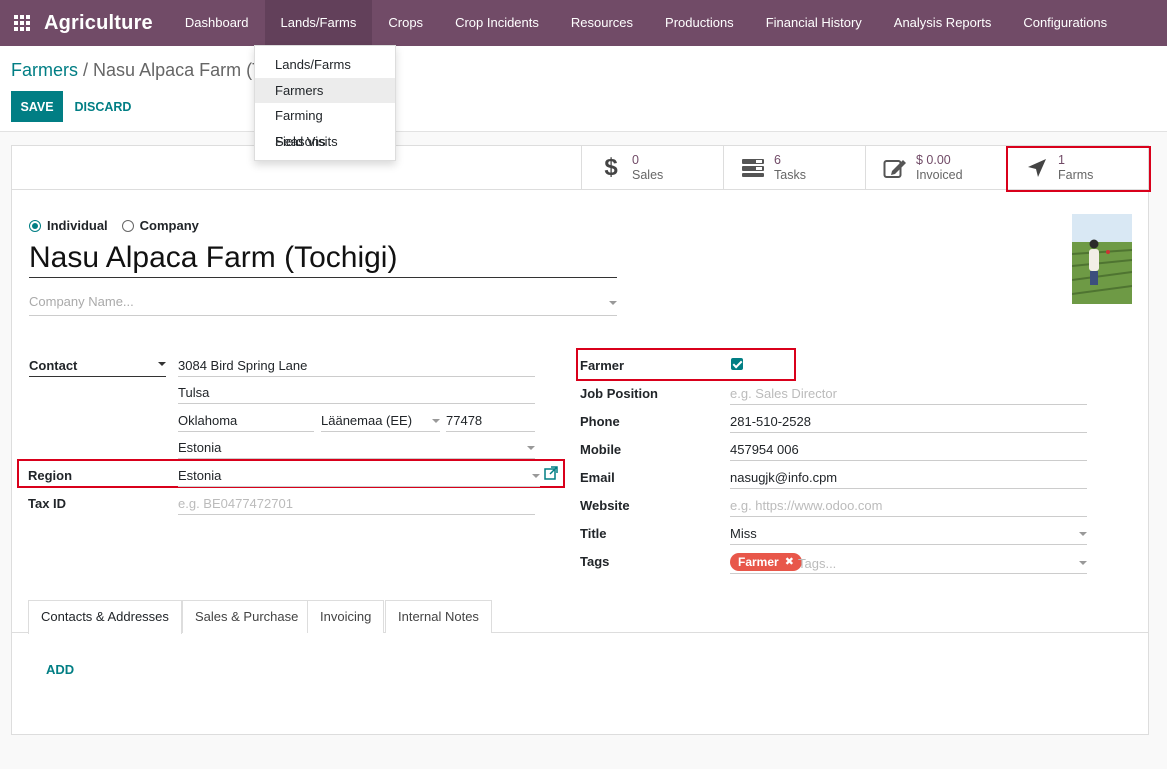 The image size is (1167, 769). I want to click on tasks-icon, so click(753, 168).